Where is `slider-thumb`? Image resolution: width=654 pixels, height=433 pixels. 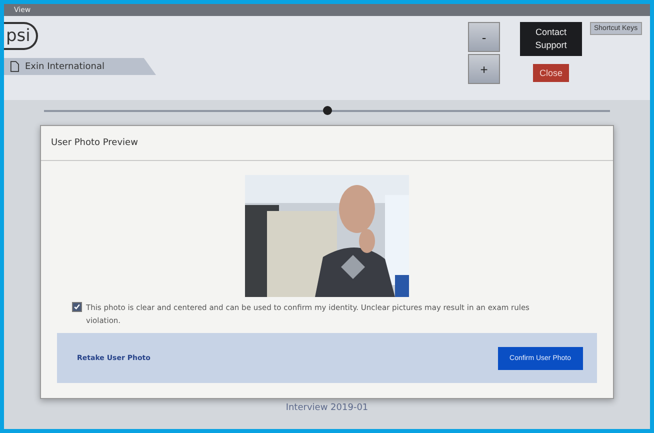
slider-thumb is located at coordinates (327, 110).